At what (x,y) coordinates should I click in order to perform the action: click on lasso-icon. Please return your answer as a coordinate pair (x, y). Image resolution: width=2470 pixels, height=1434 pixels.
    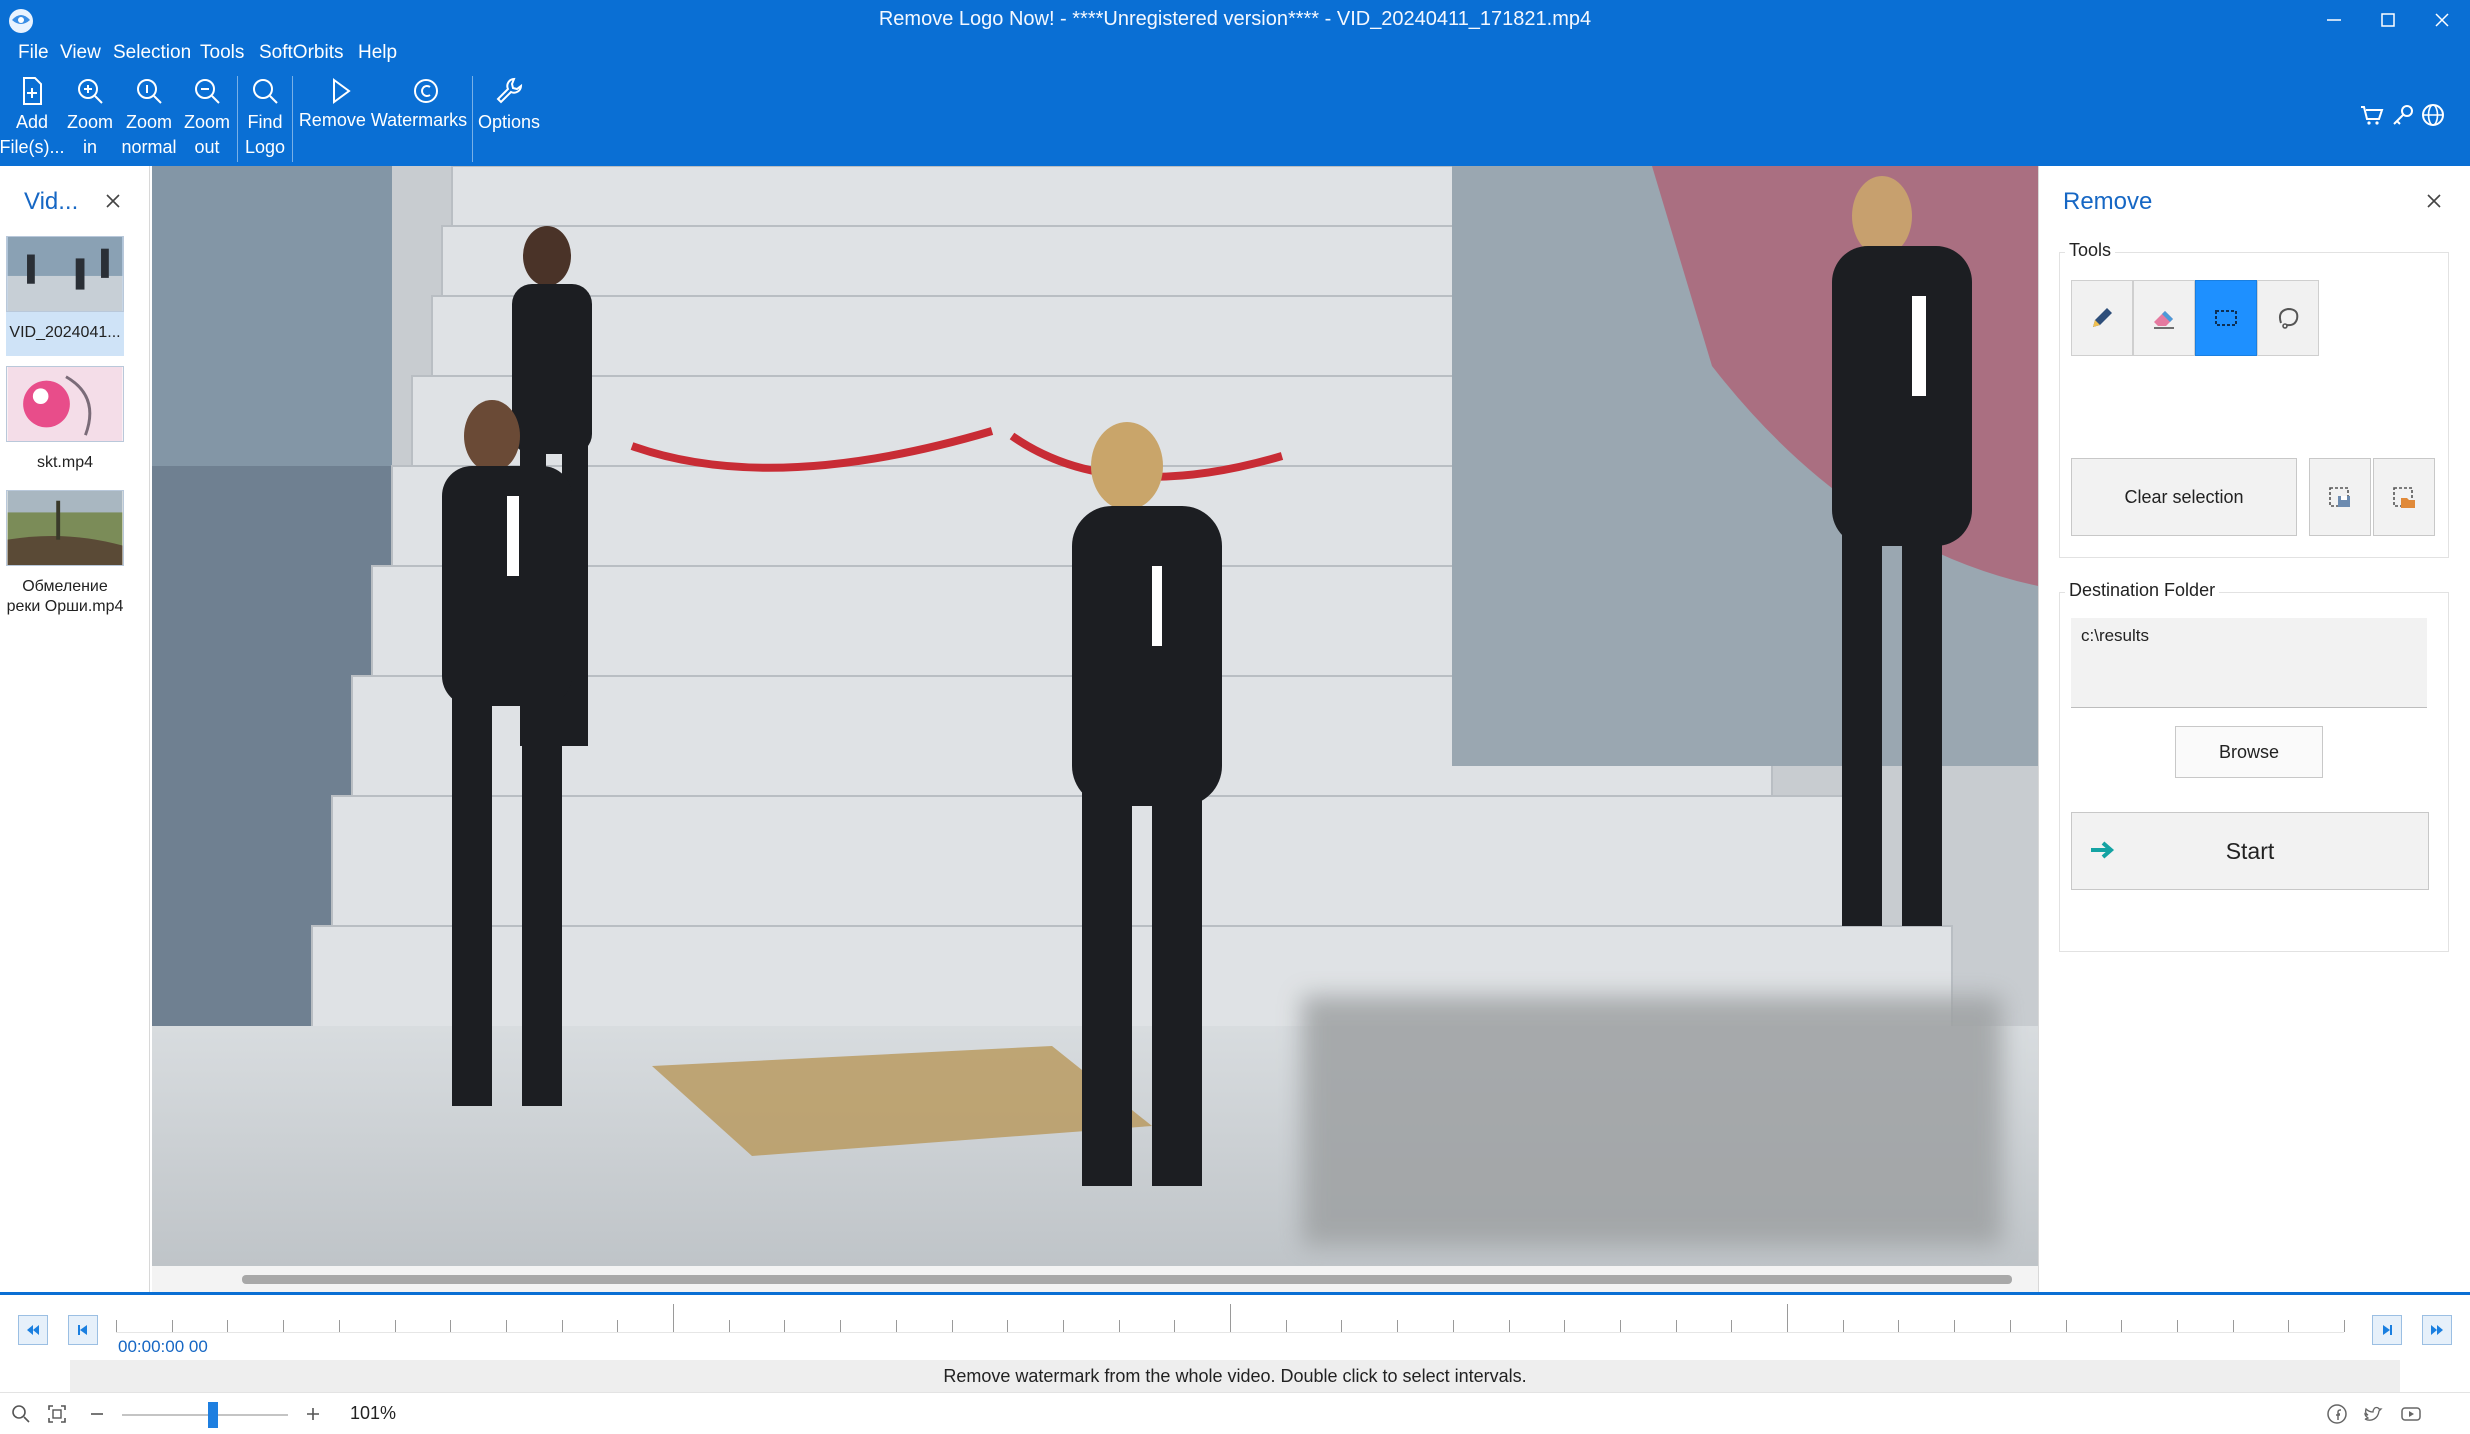
    Looking at the image, I should click on (2288, 318).